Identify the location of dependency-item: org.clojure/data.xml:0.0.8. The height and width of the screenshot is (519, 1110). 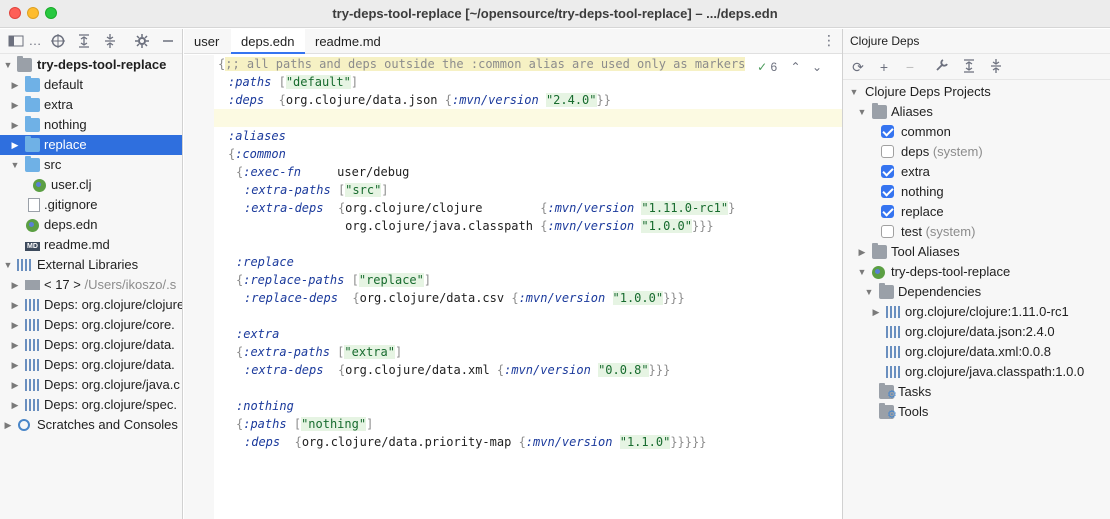
(976, 352).